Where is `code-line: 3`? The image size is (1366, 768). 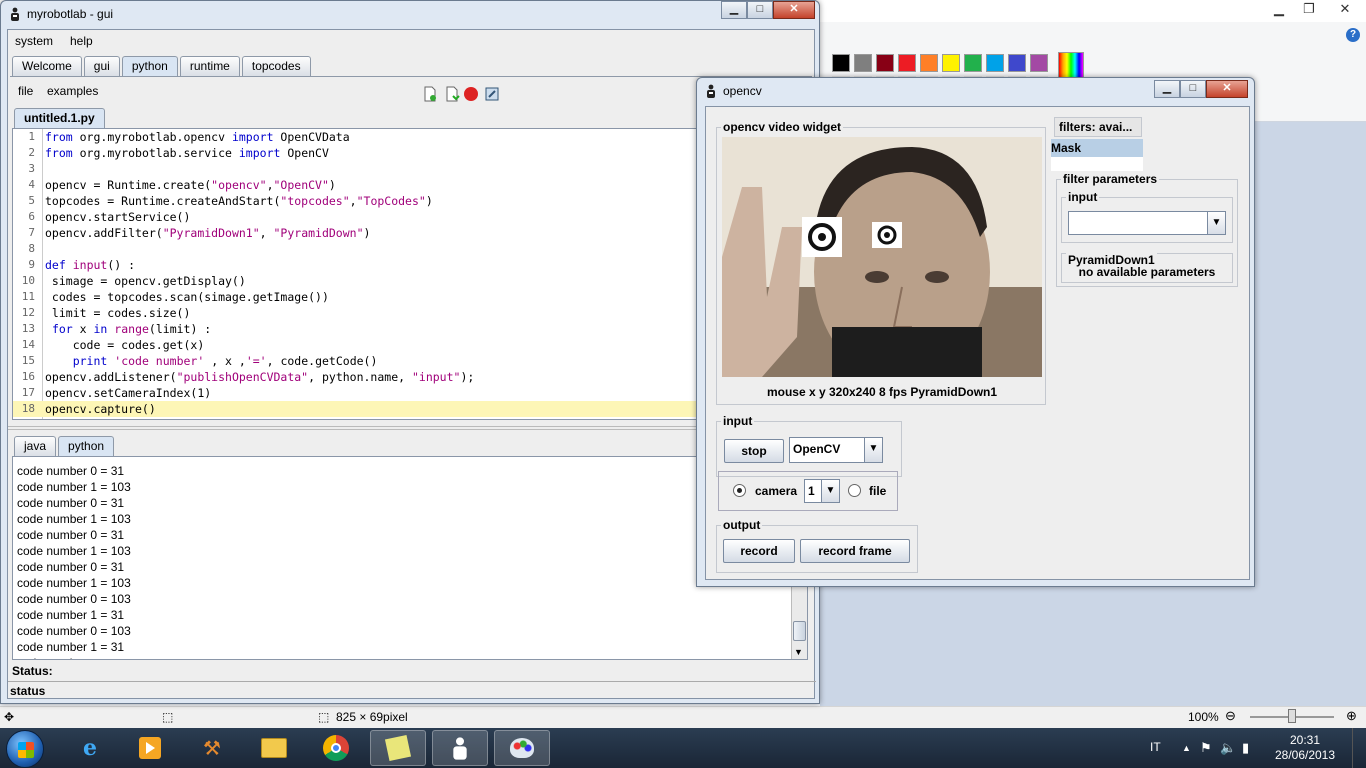 code-line: 3 is located at coordinates (362, 169).